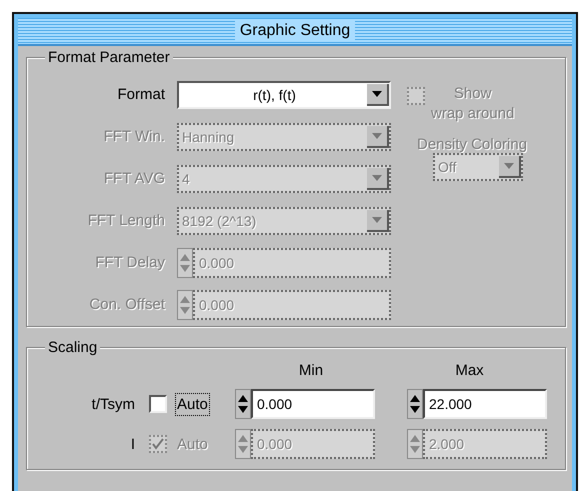 Image resolution: width=582 pixels, height=491 pixels. I want to click on row-label: I, so click(133, 444).